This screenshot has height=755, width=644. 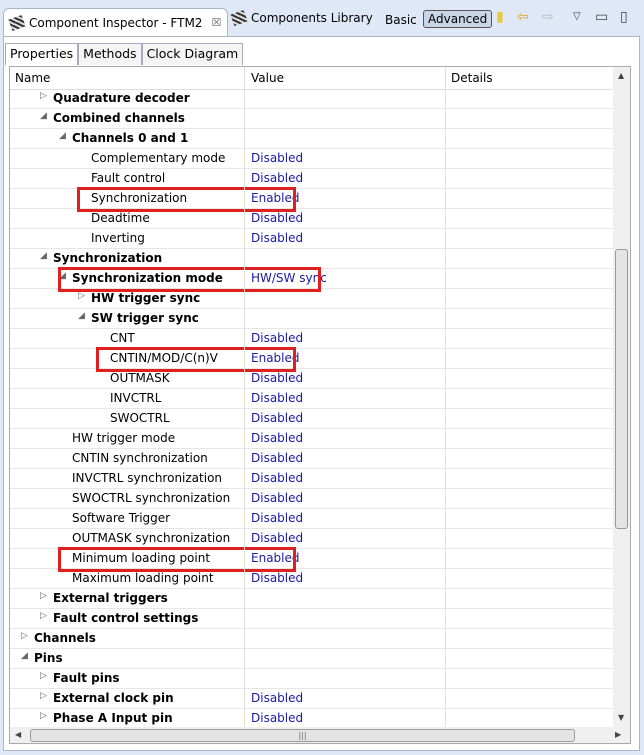 What do you see at coordinates (624, 17) in the screenshot?
I see `maximize-icon: ▯` at bounding box center [624, 17].